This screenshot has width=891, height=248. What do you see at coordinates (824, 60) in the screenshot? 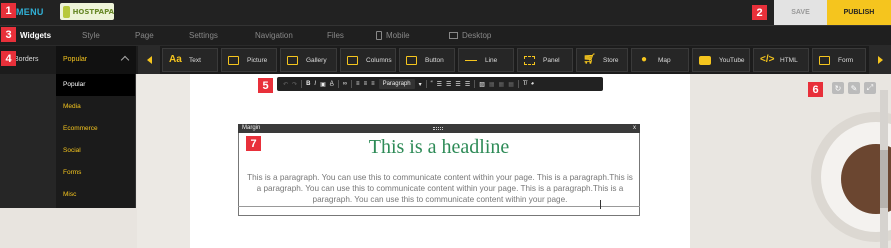
I see `form-icon` at bounding box center [824, 60].